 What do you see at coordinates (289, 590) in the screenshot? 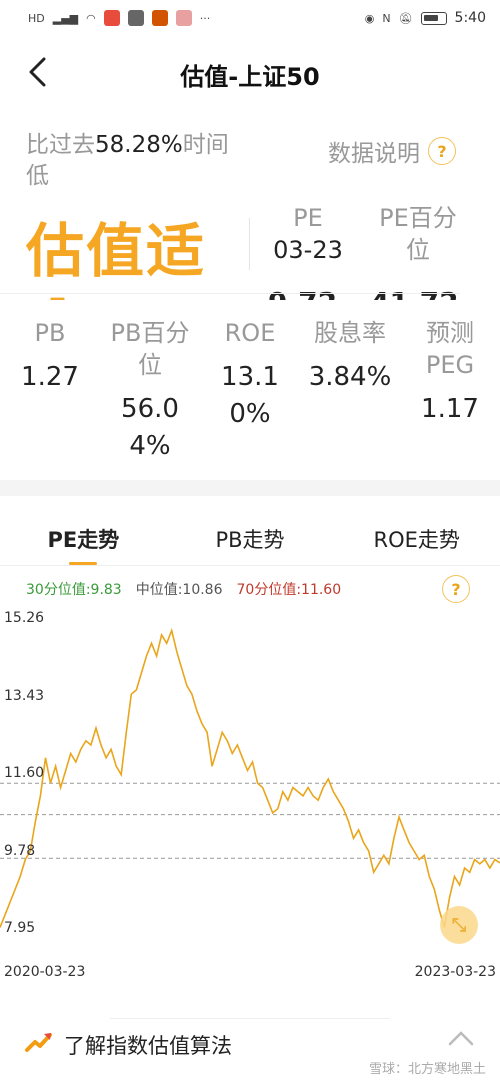
I see `legend-70th-percentile: 70分位值:11.60` at bounding box center [289, 590].